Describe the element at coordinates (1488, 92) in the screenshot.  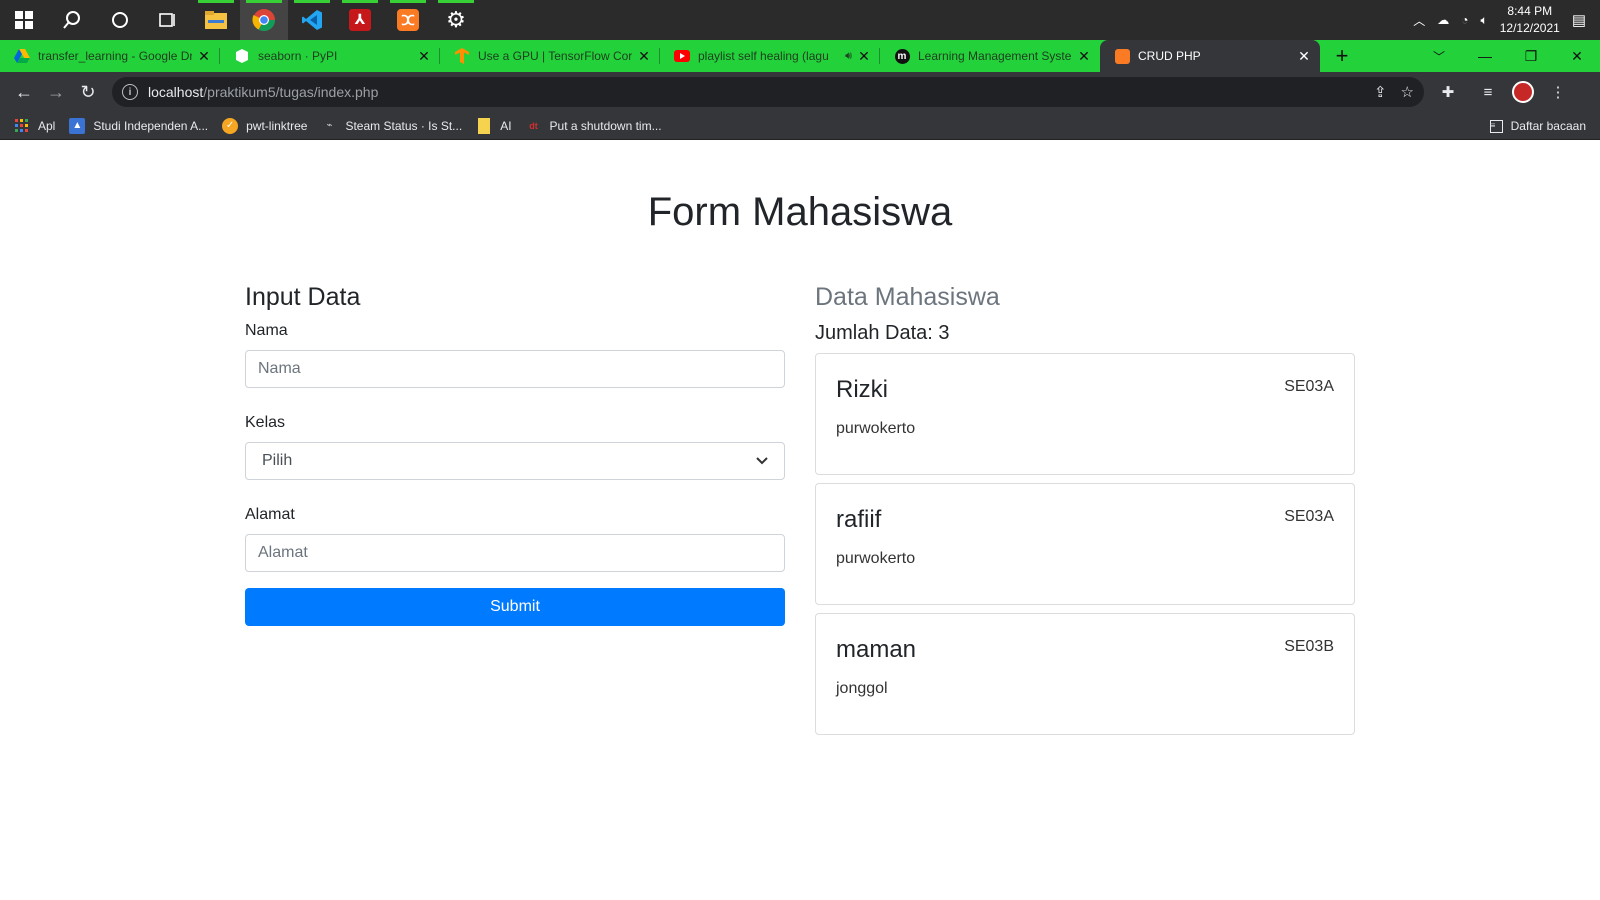
I see `media-control-icon: ≡` at that location.